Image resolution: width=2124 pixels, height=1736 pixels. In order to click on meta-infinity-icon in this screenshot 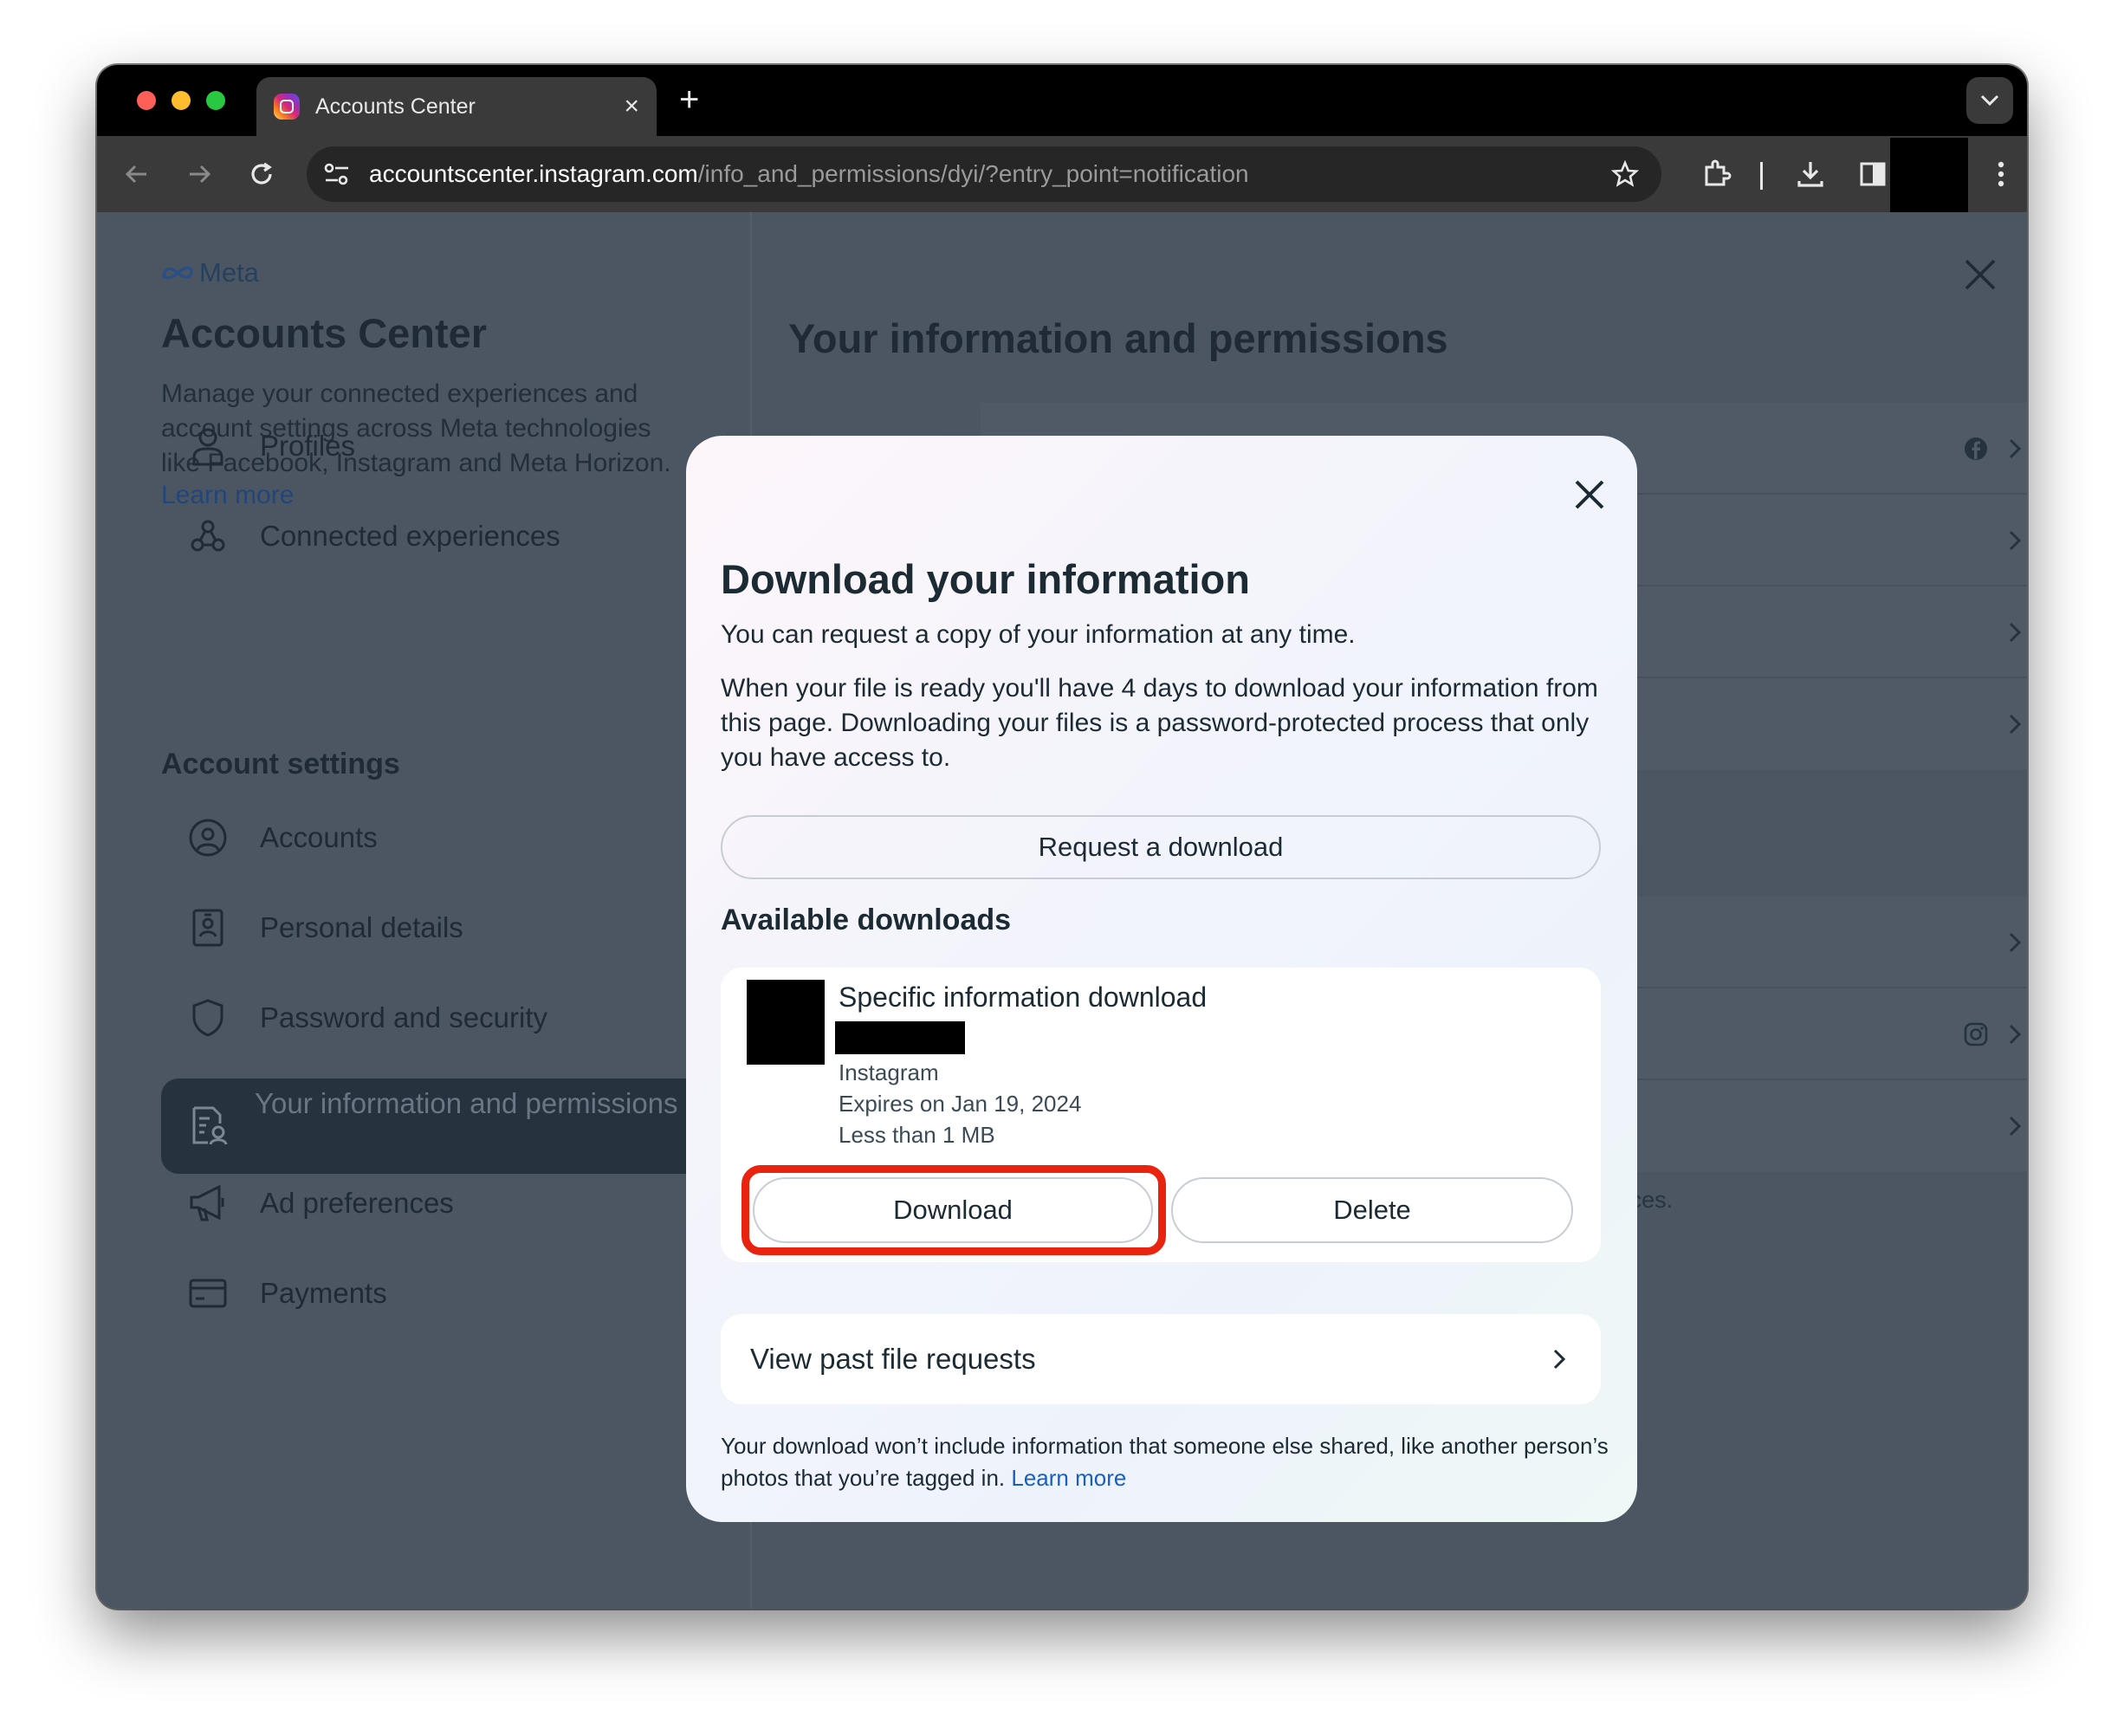, I will do `click(177, 273)`.